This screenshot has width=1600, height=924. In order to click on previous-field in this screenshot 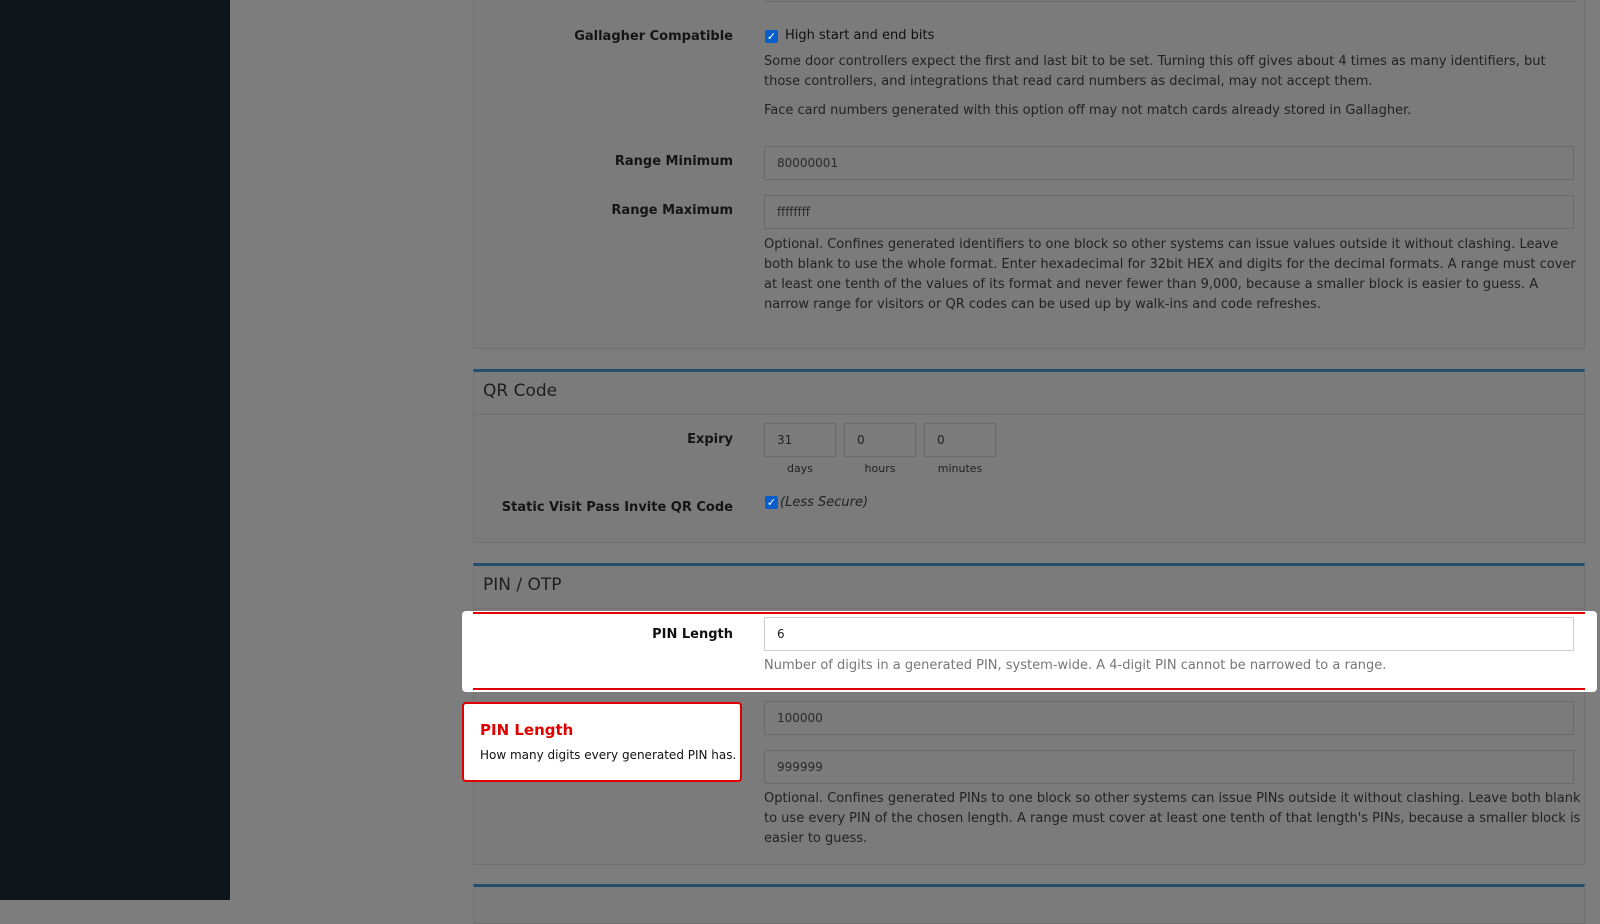, I will do `click(1169, 1)`.